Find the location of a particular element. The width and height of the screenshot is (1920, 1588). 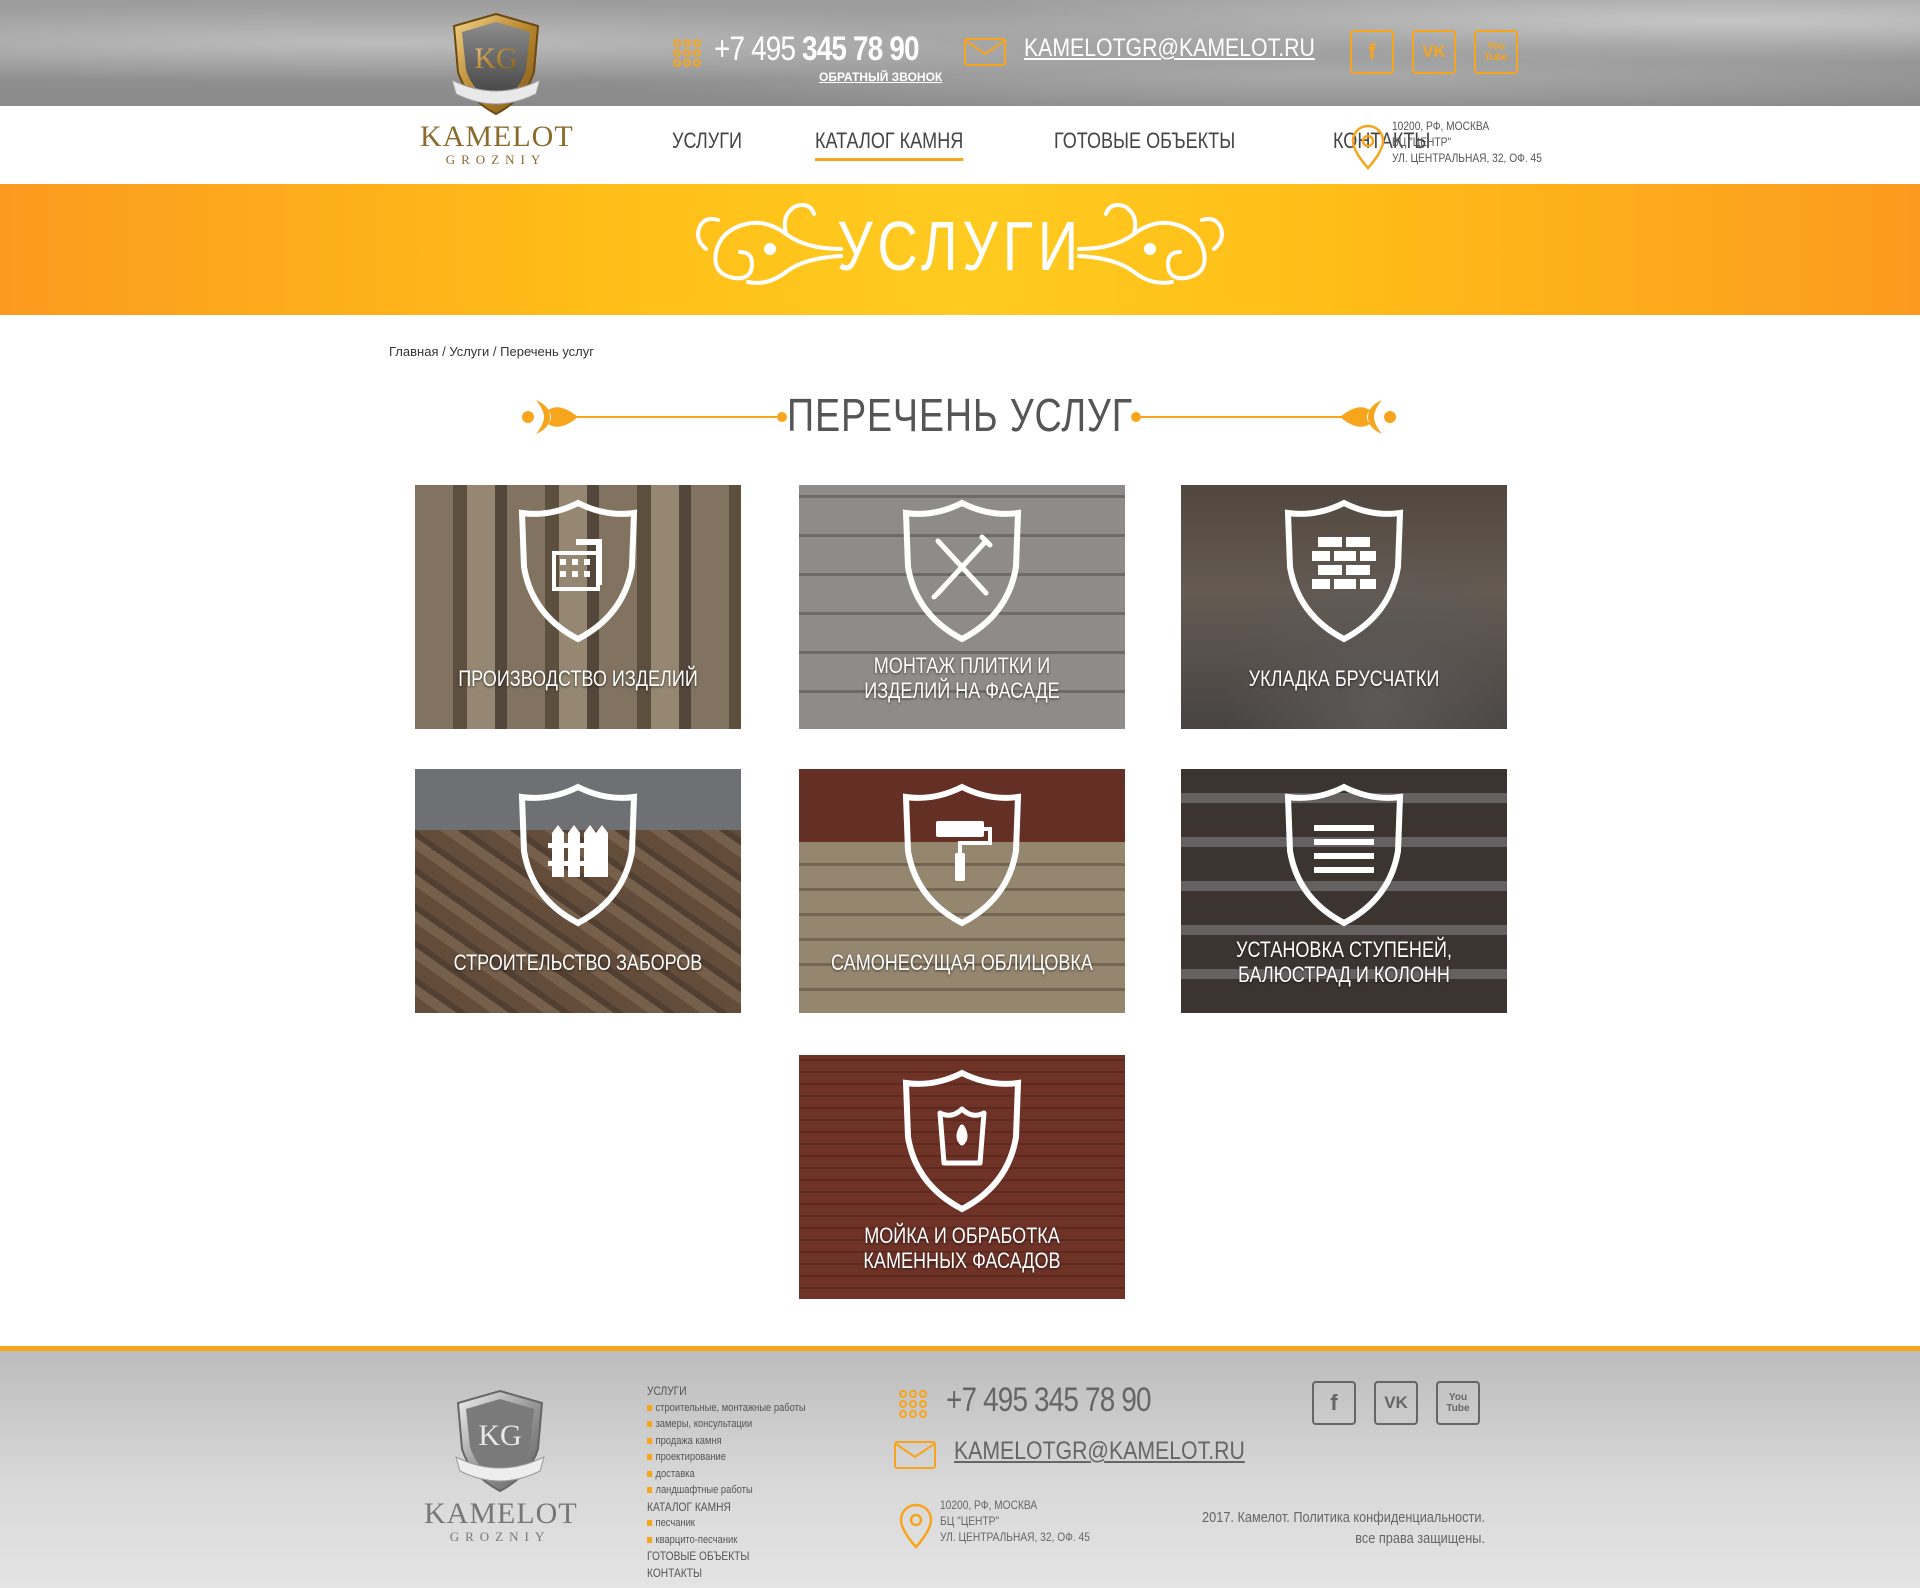

section-title: ПЕРЕЧЕНЬ УСЛУГ is located at coordinates (960, 415).